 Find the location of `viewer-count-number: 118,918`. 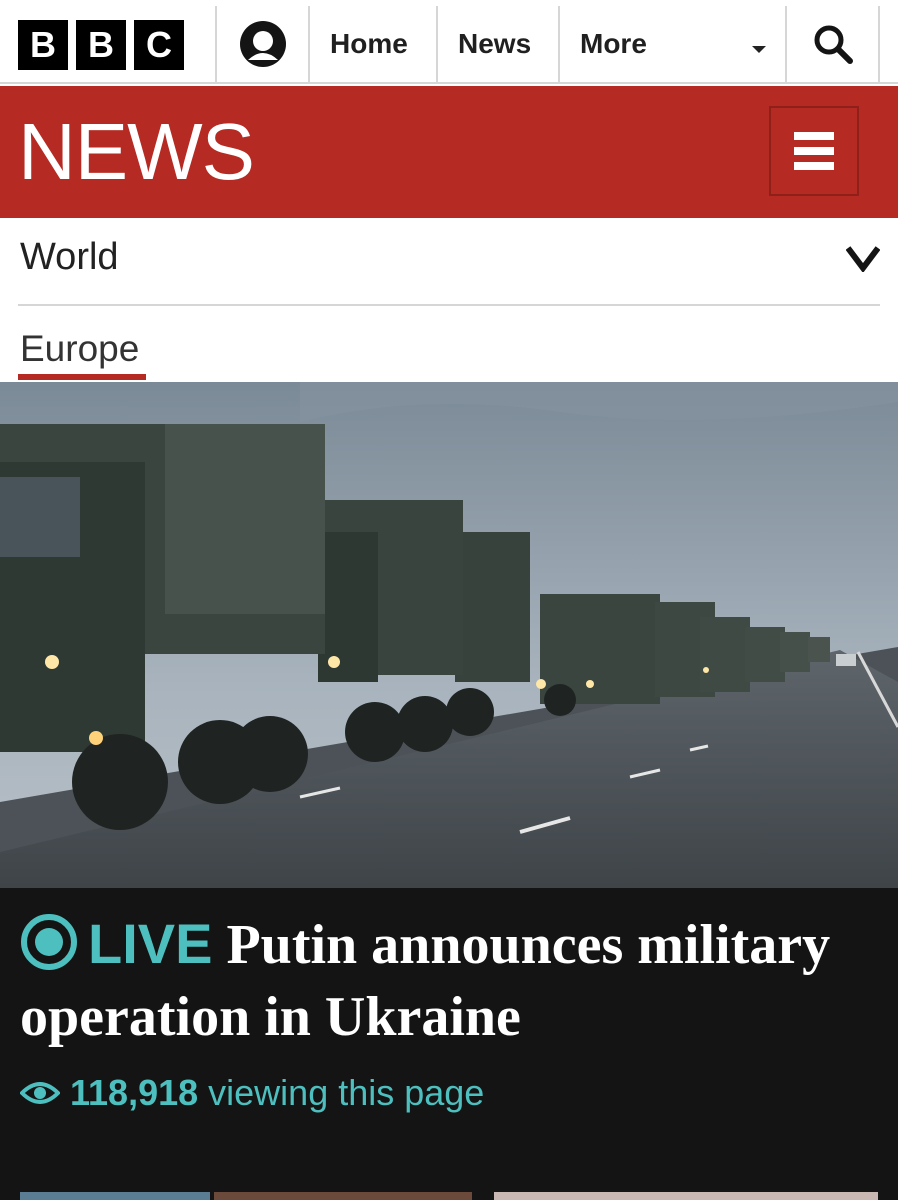

viewer-count-number: 118,918 is located at coordinates (134, 1092).